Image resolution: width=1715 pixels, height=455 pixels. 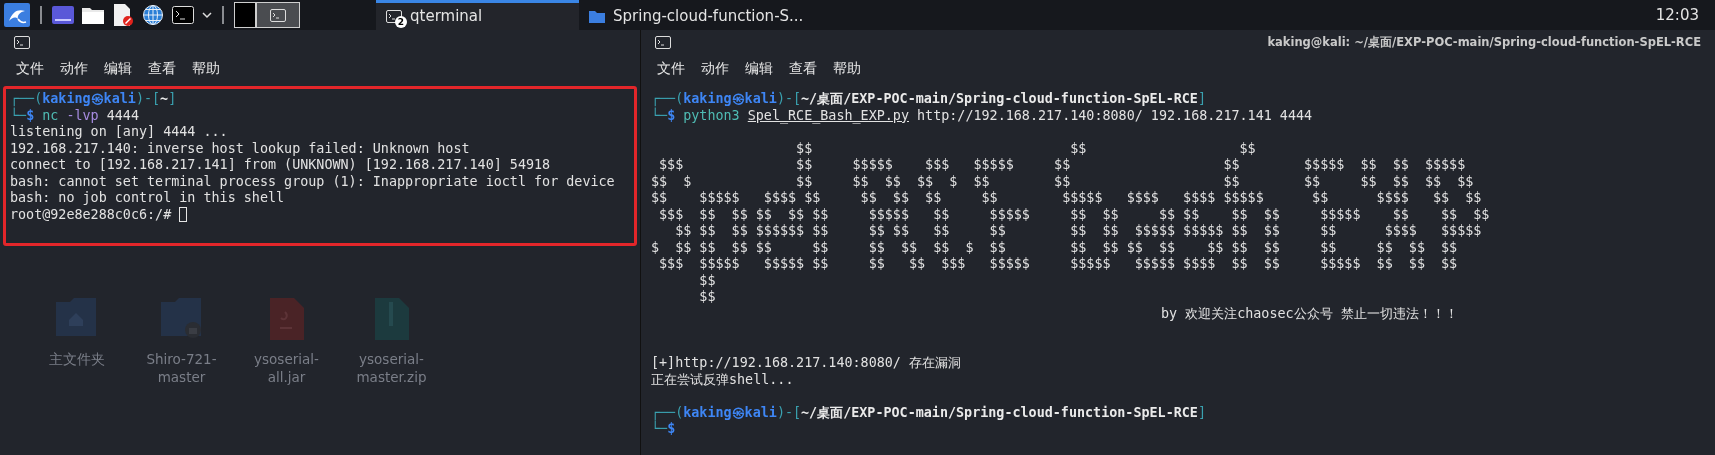 What do you see at coordinates (76, 359) in the screenshot?
I see `desktop-icon-label: 主文件夹` at bounding box center [76, 359].